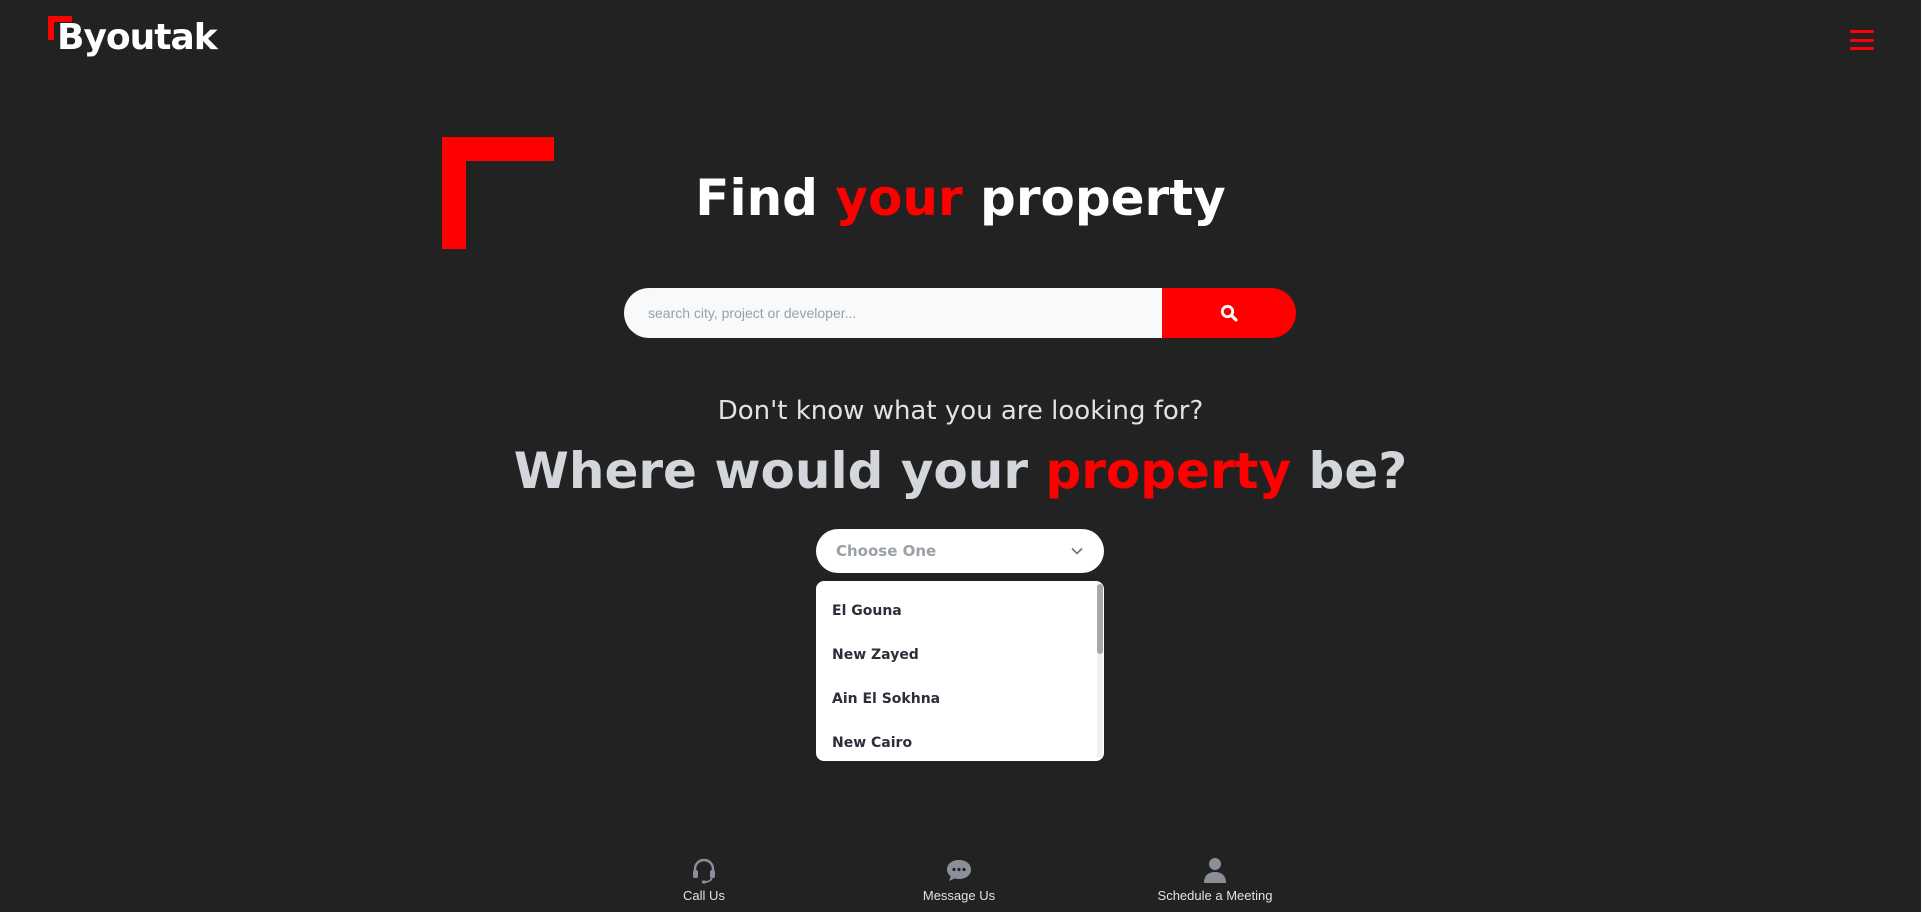 The width and height of the screenshot is (1921, 912). I want to click on location-select: Choose One, so click(960, 551).